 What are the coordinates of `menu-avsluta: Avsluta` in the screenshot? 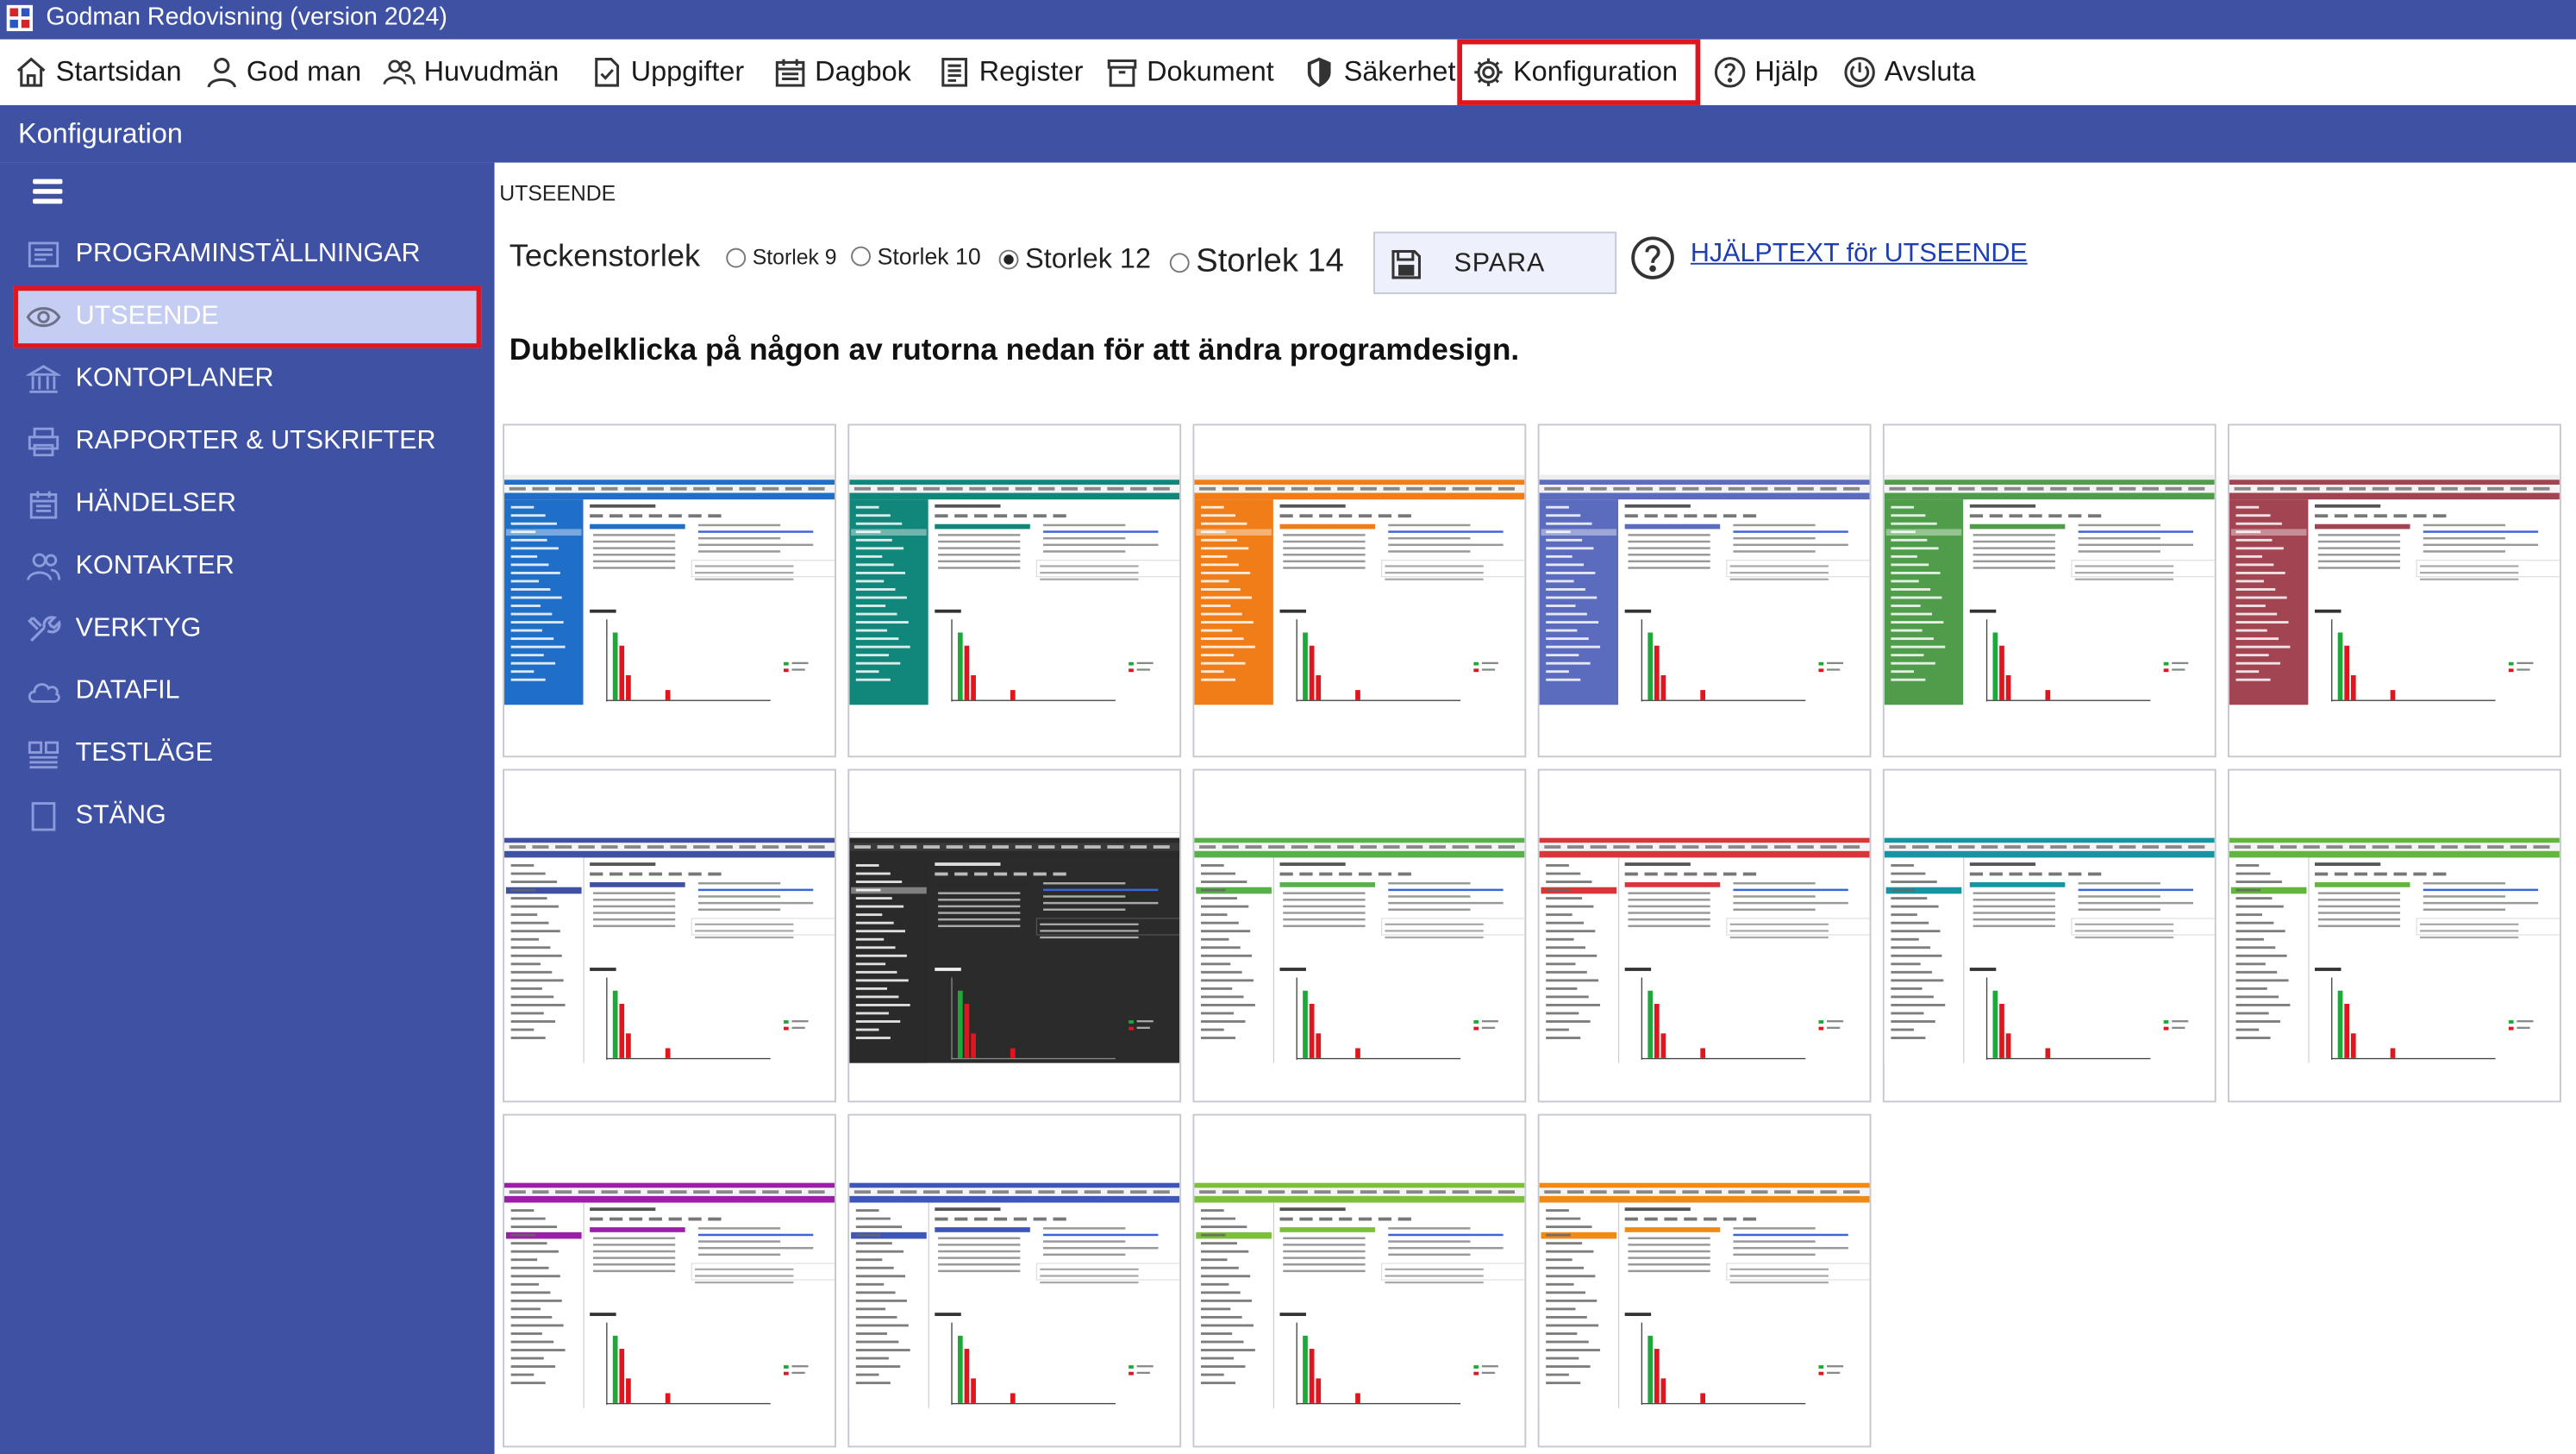 It's located at (1909, 72).